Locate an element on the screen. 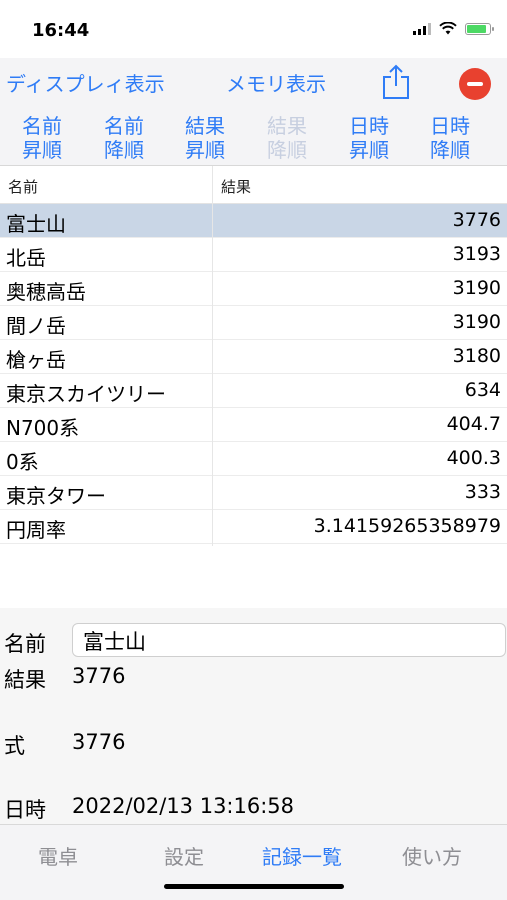 The width and height of the screenshot is (507, 900). row-name: 東京タワー is located at coordinates (56, 496).